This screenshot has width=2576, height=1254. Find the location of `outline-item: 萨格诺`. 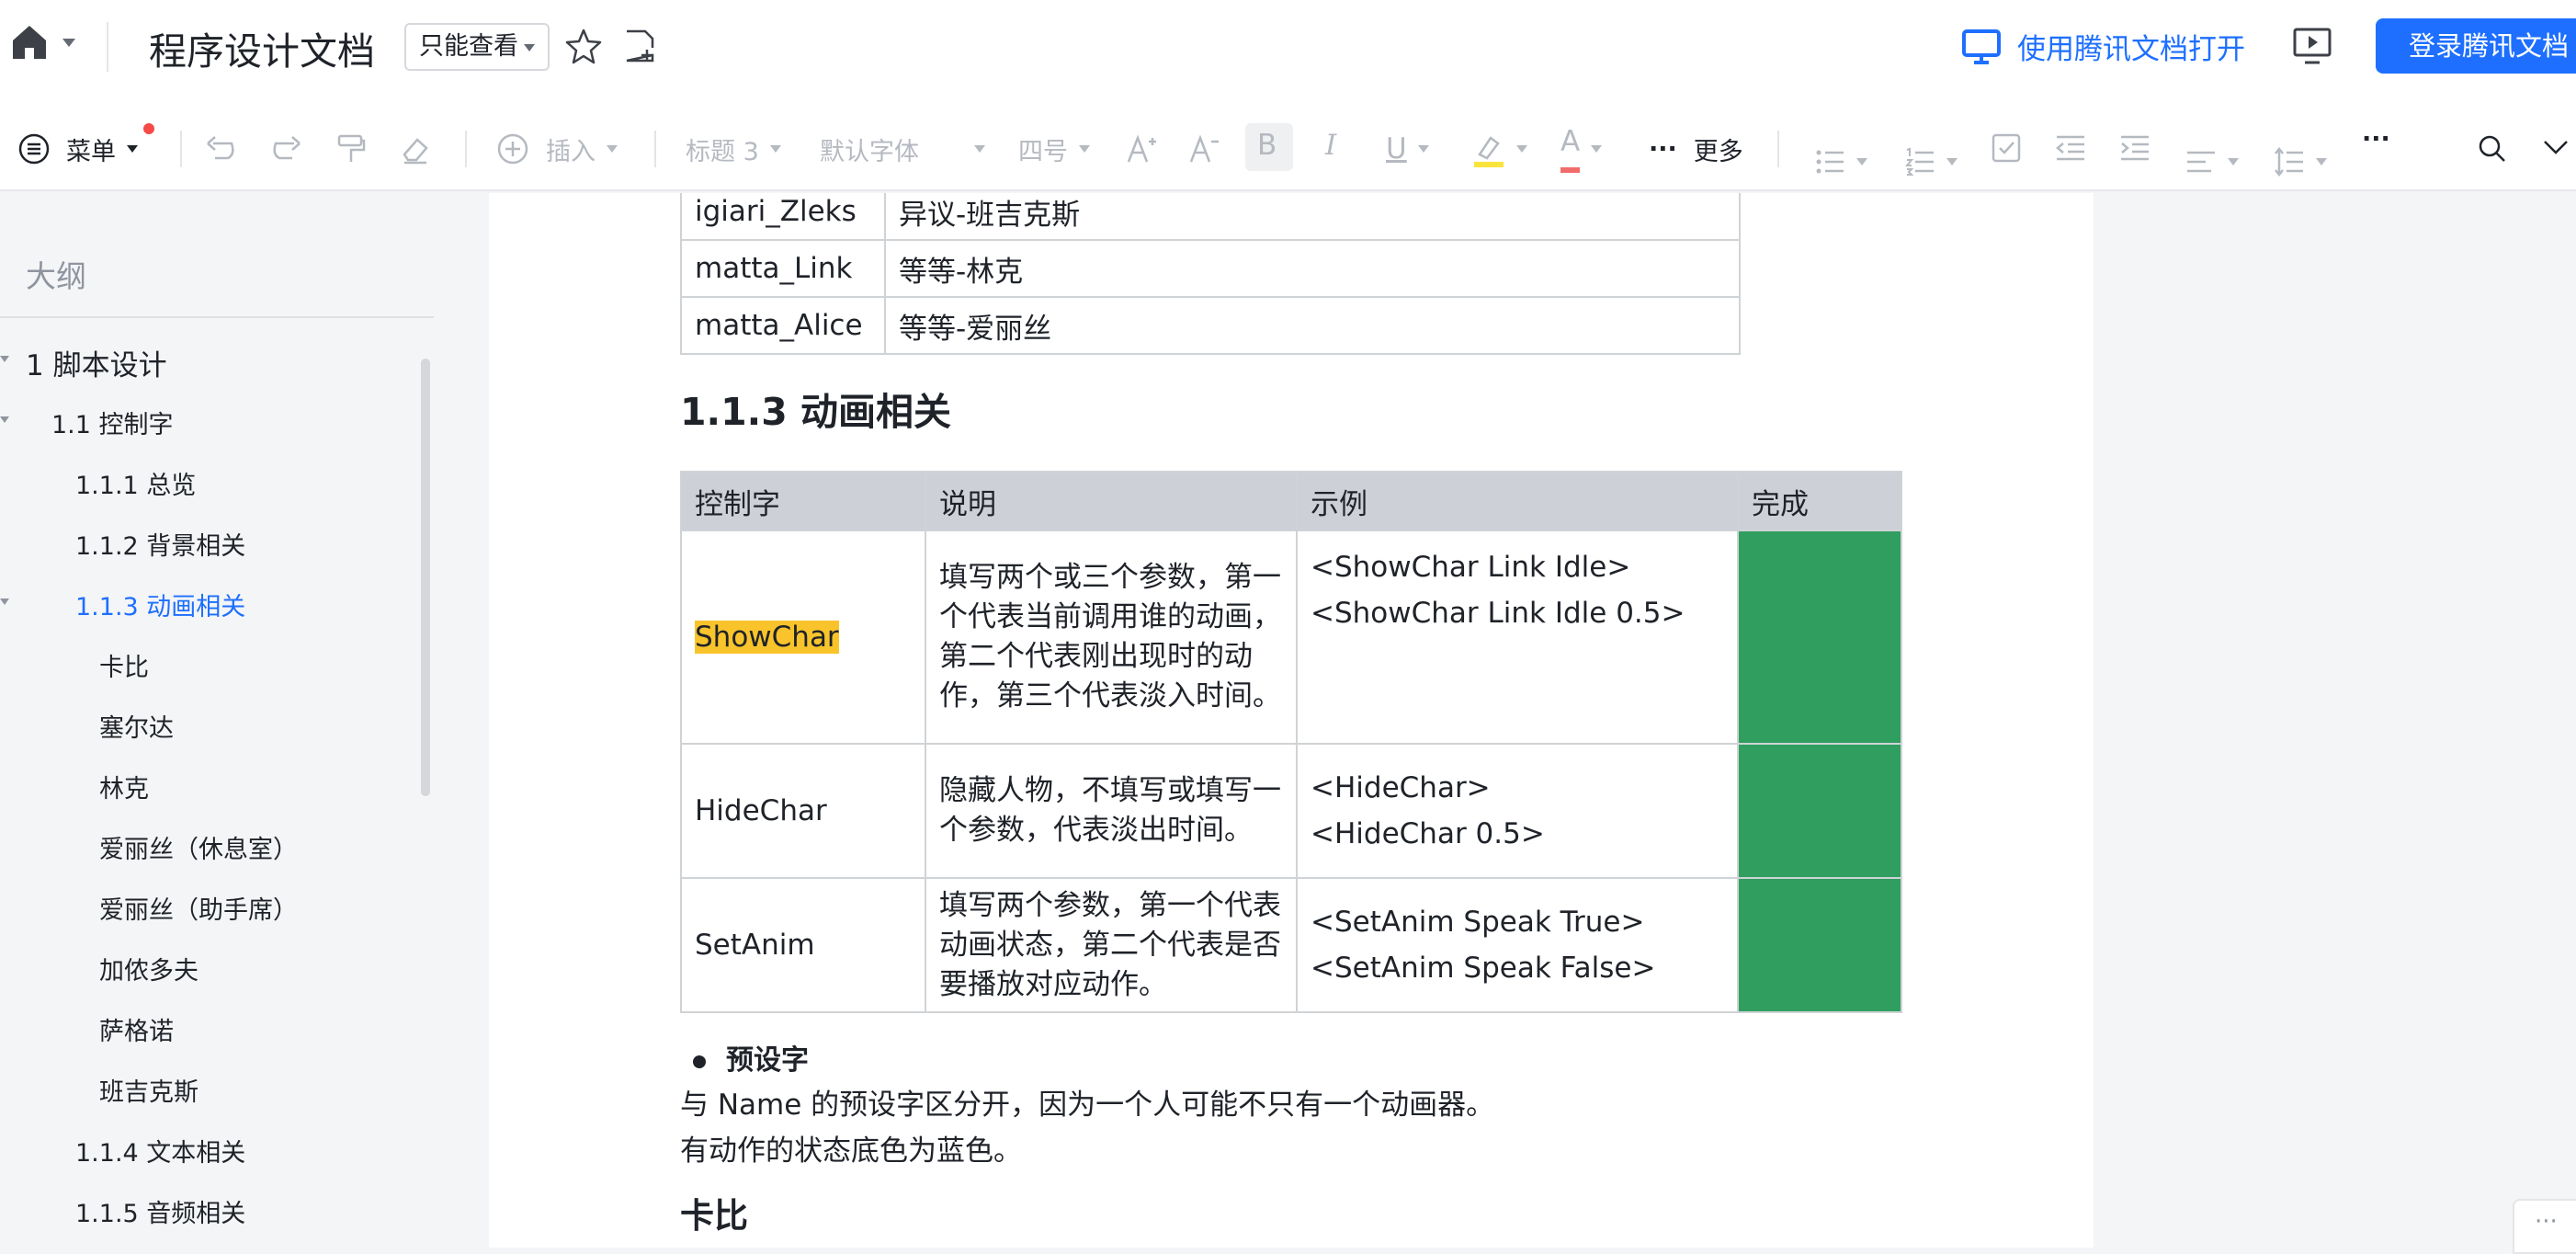

outline-item: 萨格诺 is located at coordinates (136, 1029).